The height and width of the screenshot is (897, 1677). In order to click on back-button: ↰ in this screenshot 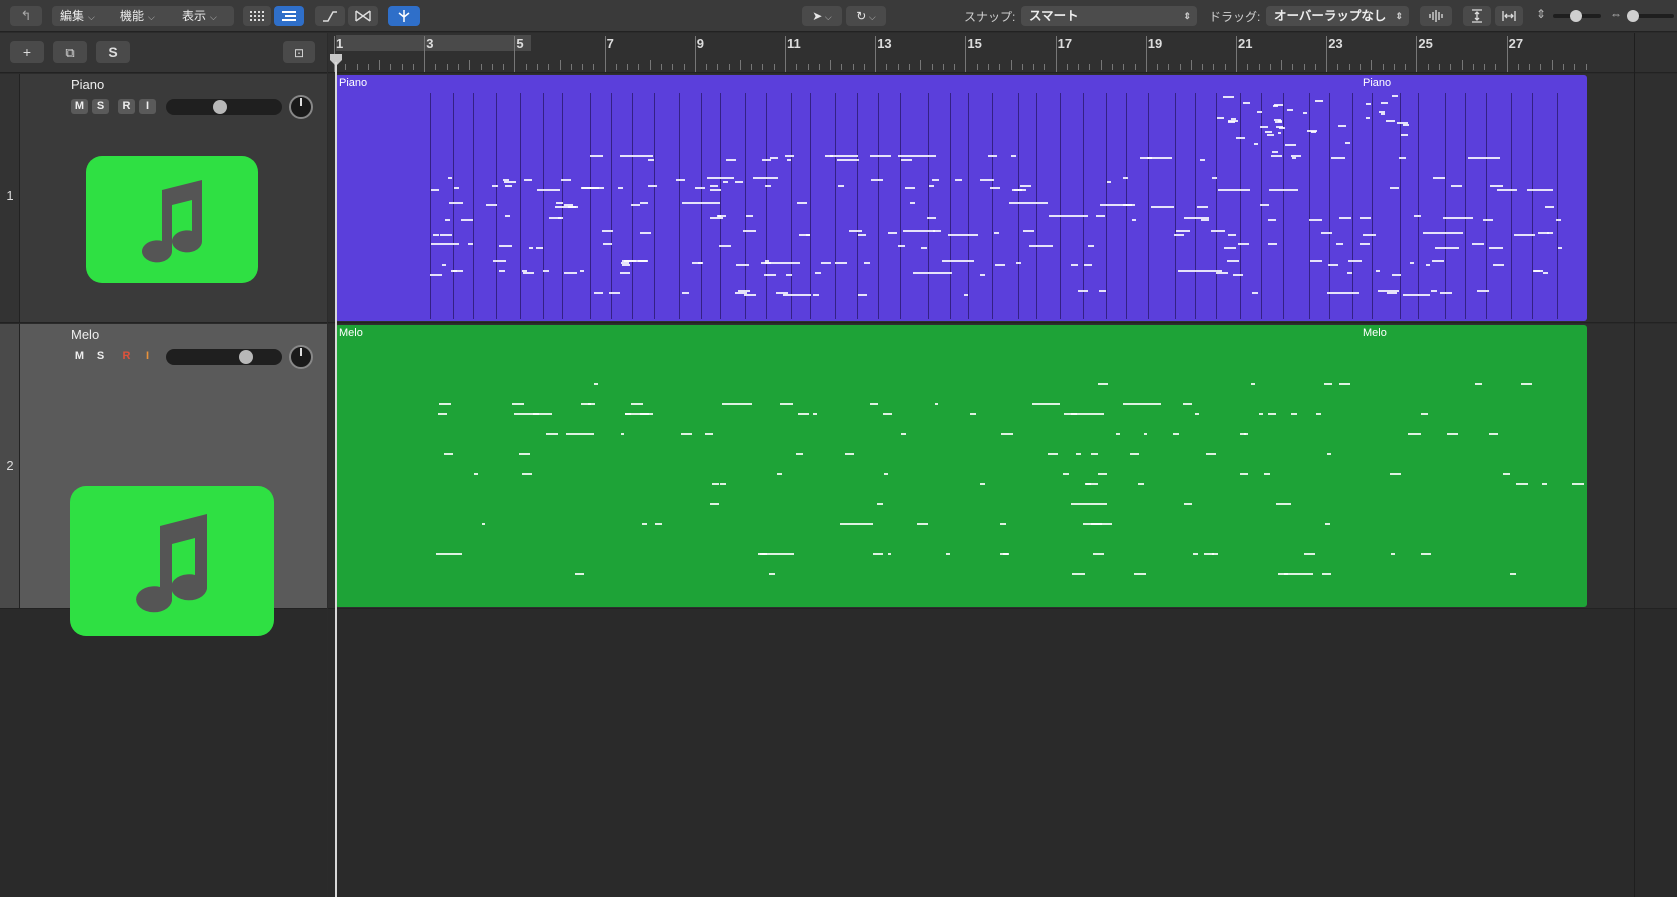, I will do `click(26, 16)`.